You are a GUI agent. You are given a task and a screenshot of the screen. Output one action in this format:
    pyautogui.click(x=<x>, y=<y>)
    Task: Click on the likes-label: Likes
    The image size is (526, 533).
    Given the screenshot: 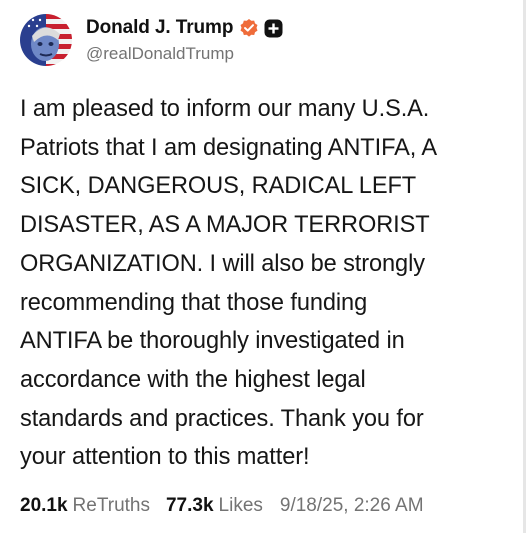 What is the action you would take?
    pyautogui.click(x=240, y=505)
    